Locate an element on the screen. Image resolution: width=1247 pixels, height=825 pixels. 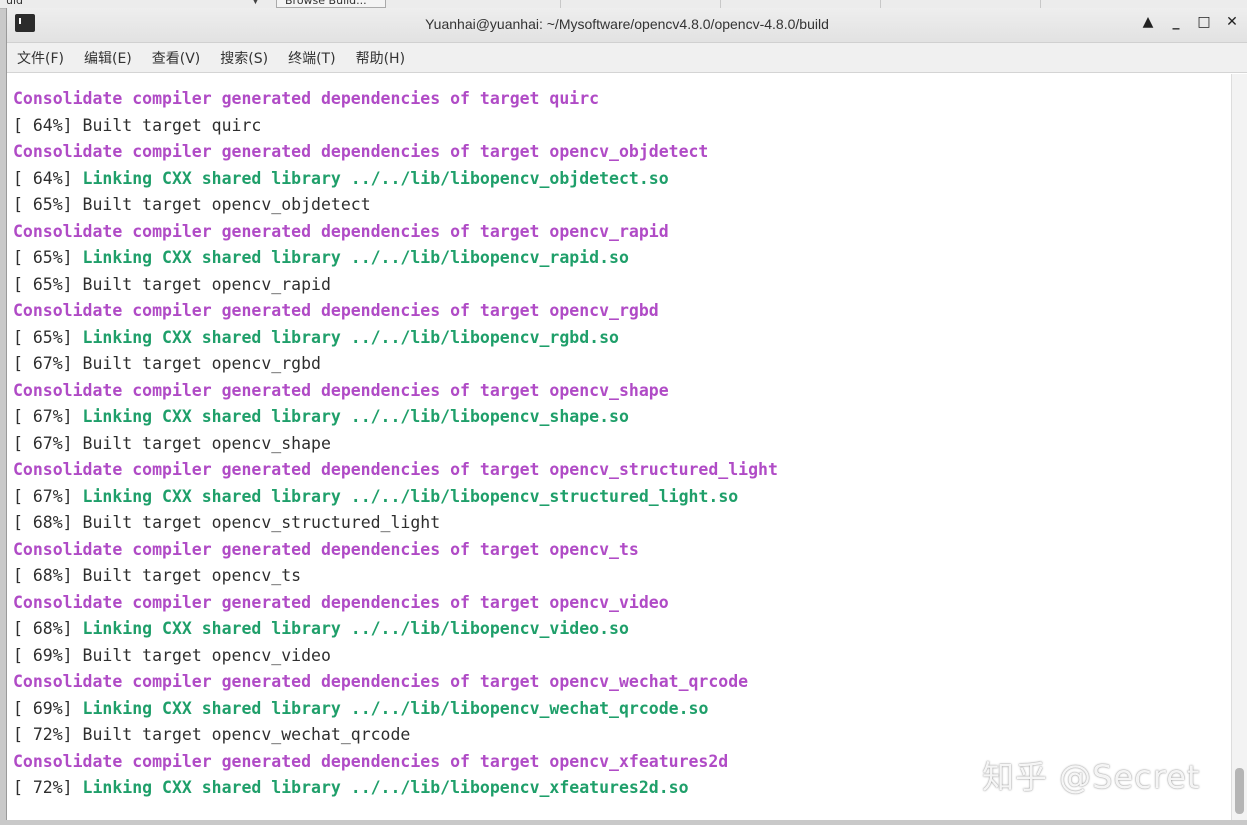
menu-bar: 文件(F) 编辑(E) 查看(V) 搜索(S) 终端(T) 帮助(H) is located at coordinates (627, 58).